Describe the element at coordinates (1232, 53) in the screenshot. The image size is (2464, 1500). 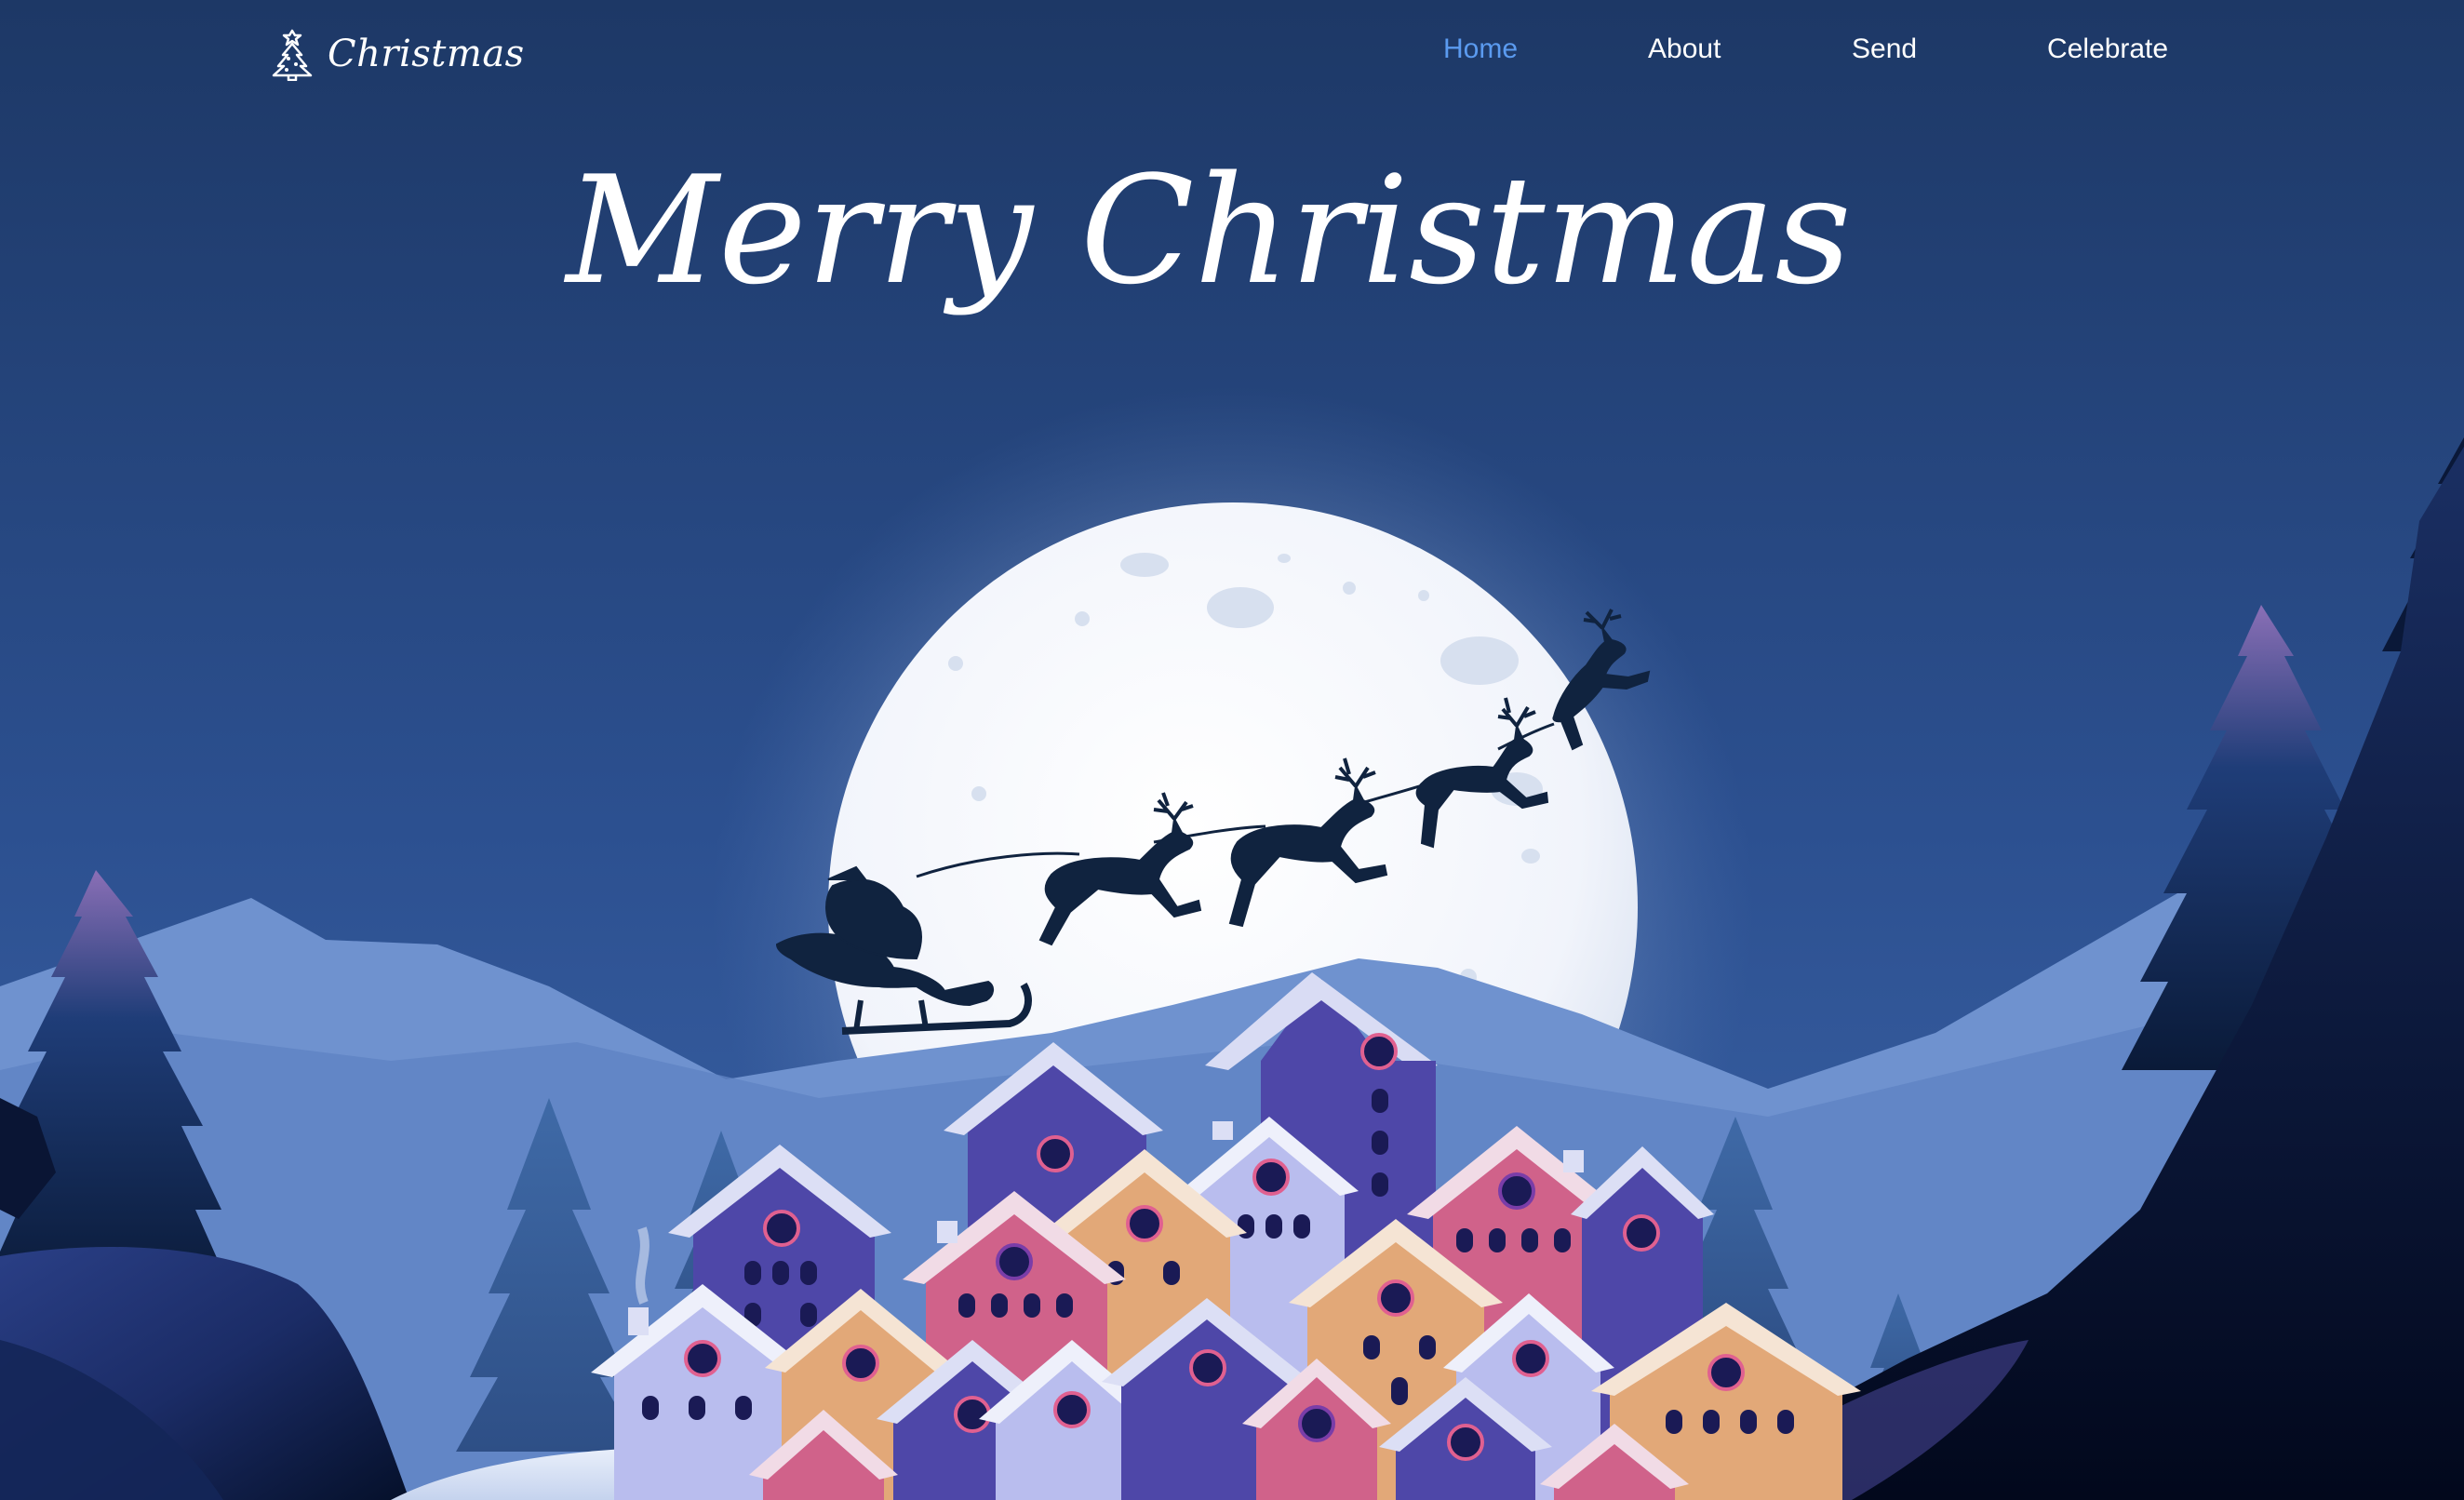
I see `top-navigation: Christmas Home About Send Celebrate` at that location.